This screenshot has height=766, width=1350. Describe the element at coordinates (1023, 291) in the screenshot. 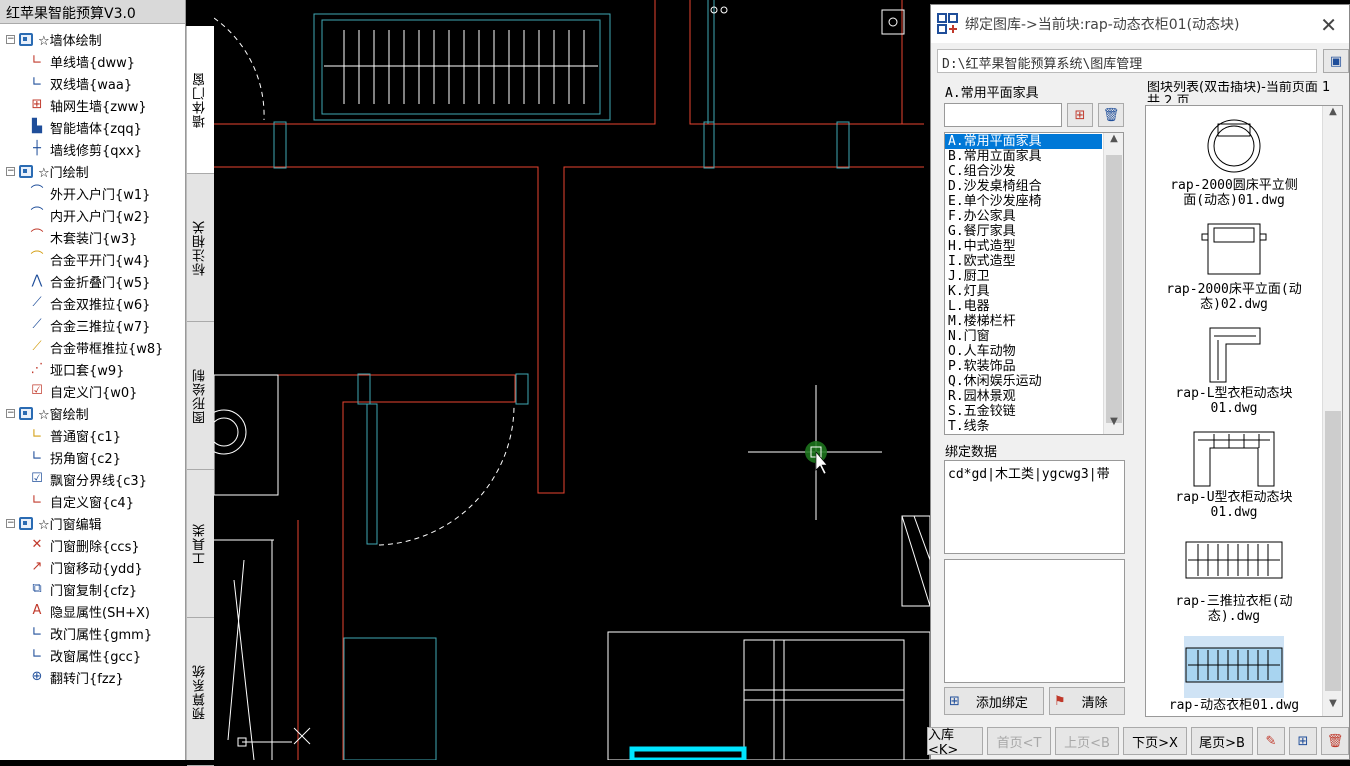

I see `category-item: K.灯具` at that location.